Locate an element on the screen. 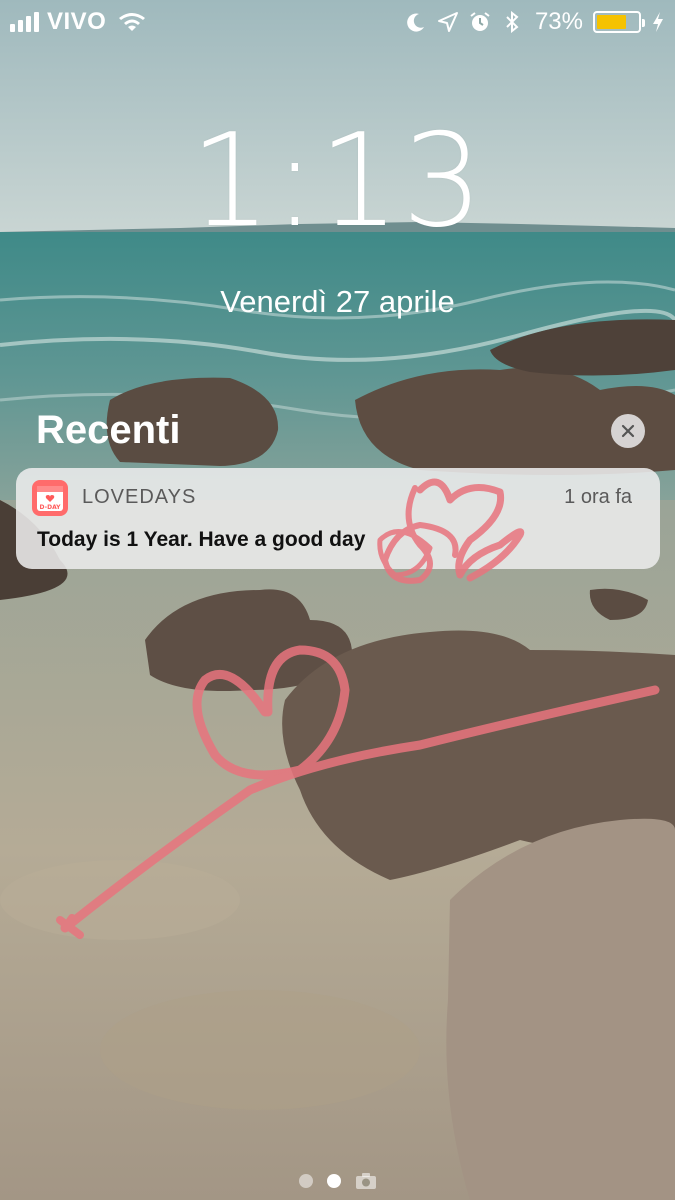  notifications-section-title: Recenti is located at coordinates (108, 430).